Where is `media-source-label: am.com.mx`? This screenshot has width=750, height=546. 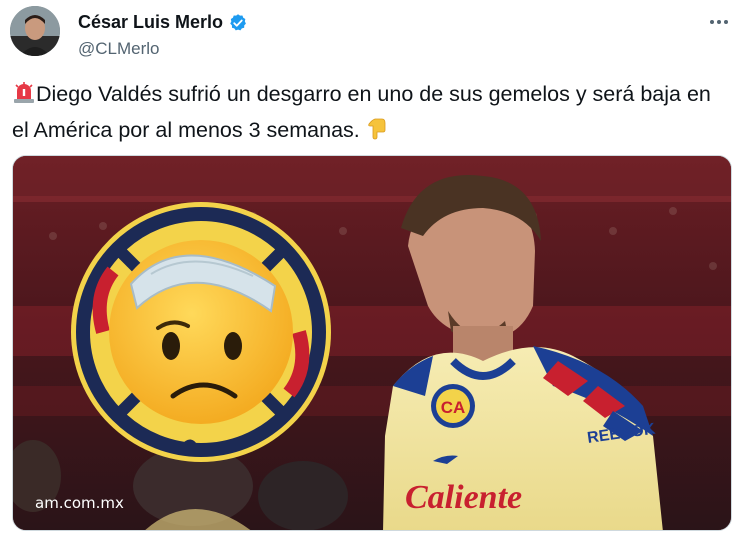
media-source-label: am.com.mx is located at coordinates (79, 503).